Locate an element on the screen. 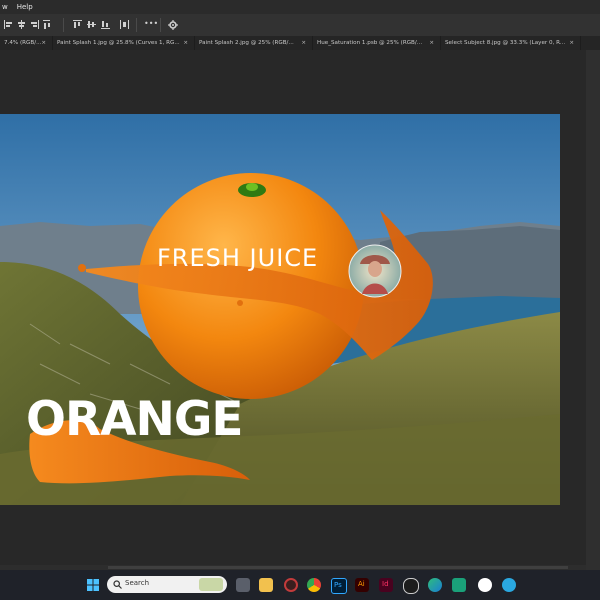 The width and height of the screenshot is (600, 600). indesign-icon: Id is located at coordinates (386, 585).